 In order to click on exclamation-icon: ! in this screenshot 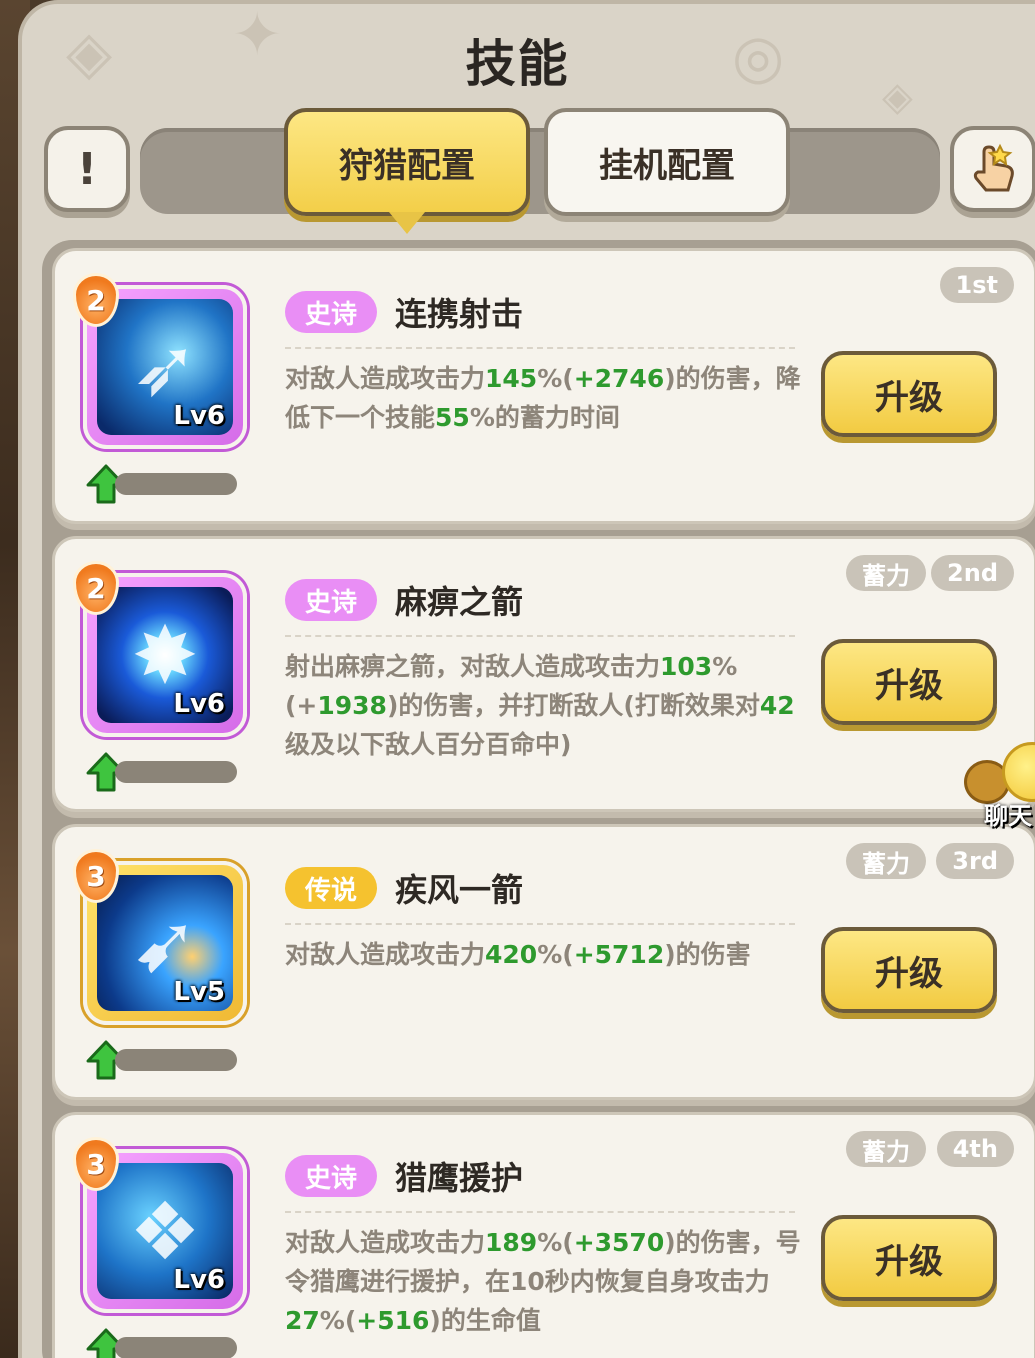, I will do `click(87, 169)`.